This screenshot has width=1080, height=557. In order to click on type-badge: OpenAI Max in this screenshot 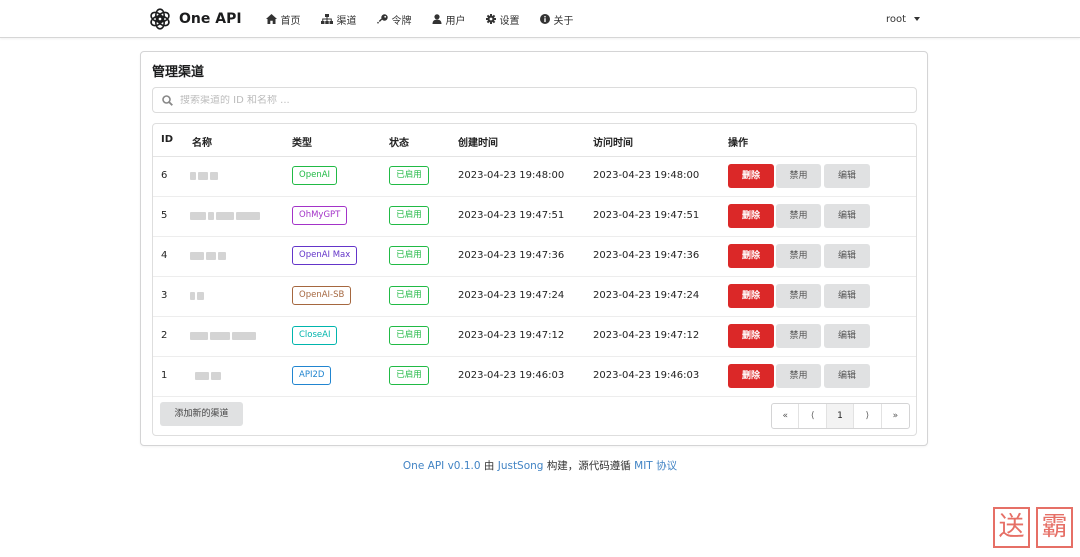, I will do `click(325, 255)`.